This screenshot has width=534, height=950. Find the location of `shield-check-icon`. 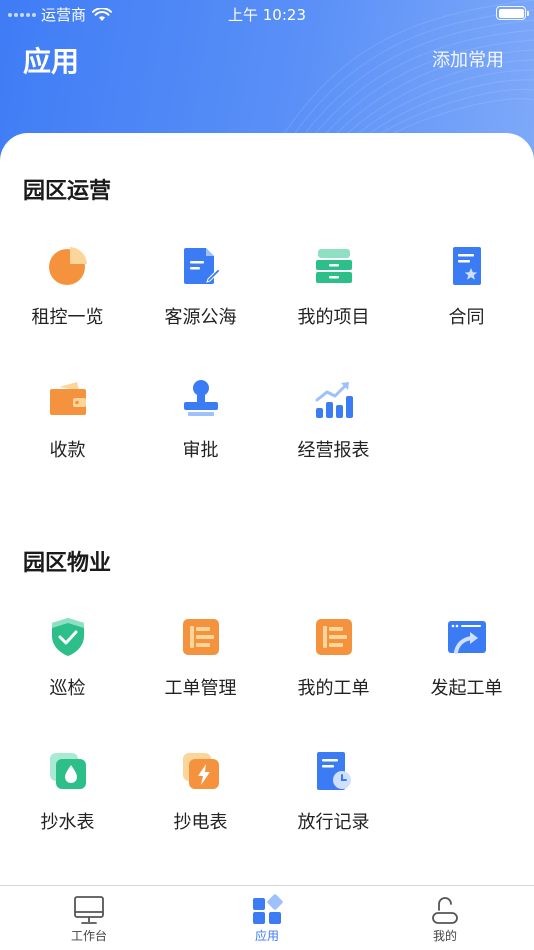

shield-check-icon is located at coordinates (68, 637).